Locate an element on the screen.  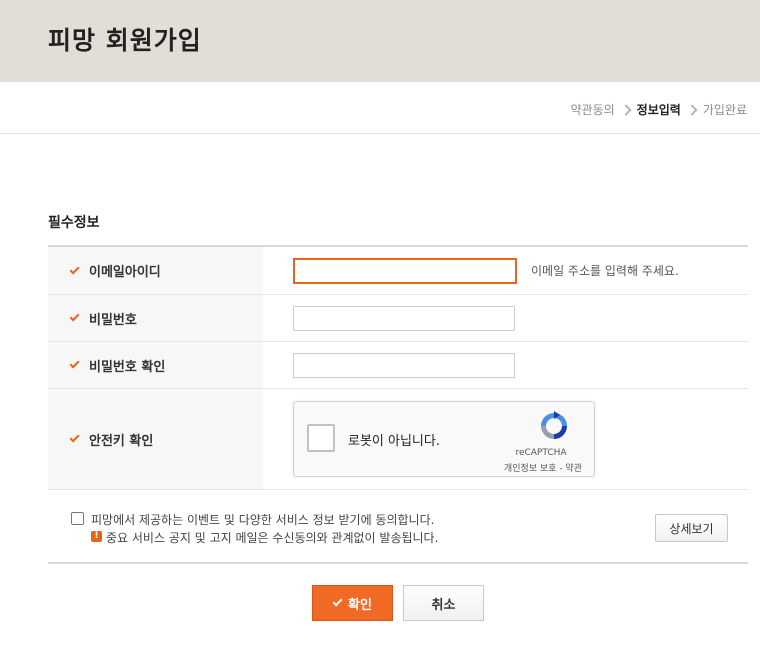
password-label: 비밀번호 is located at coordinates (113, 320).